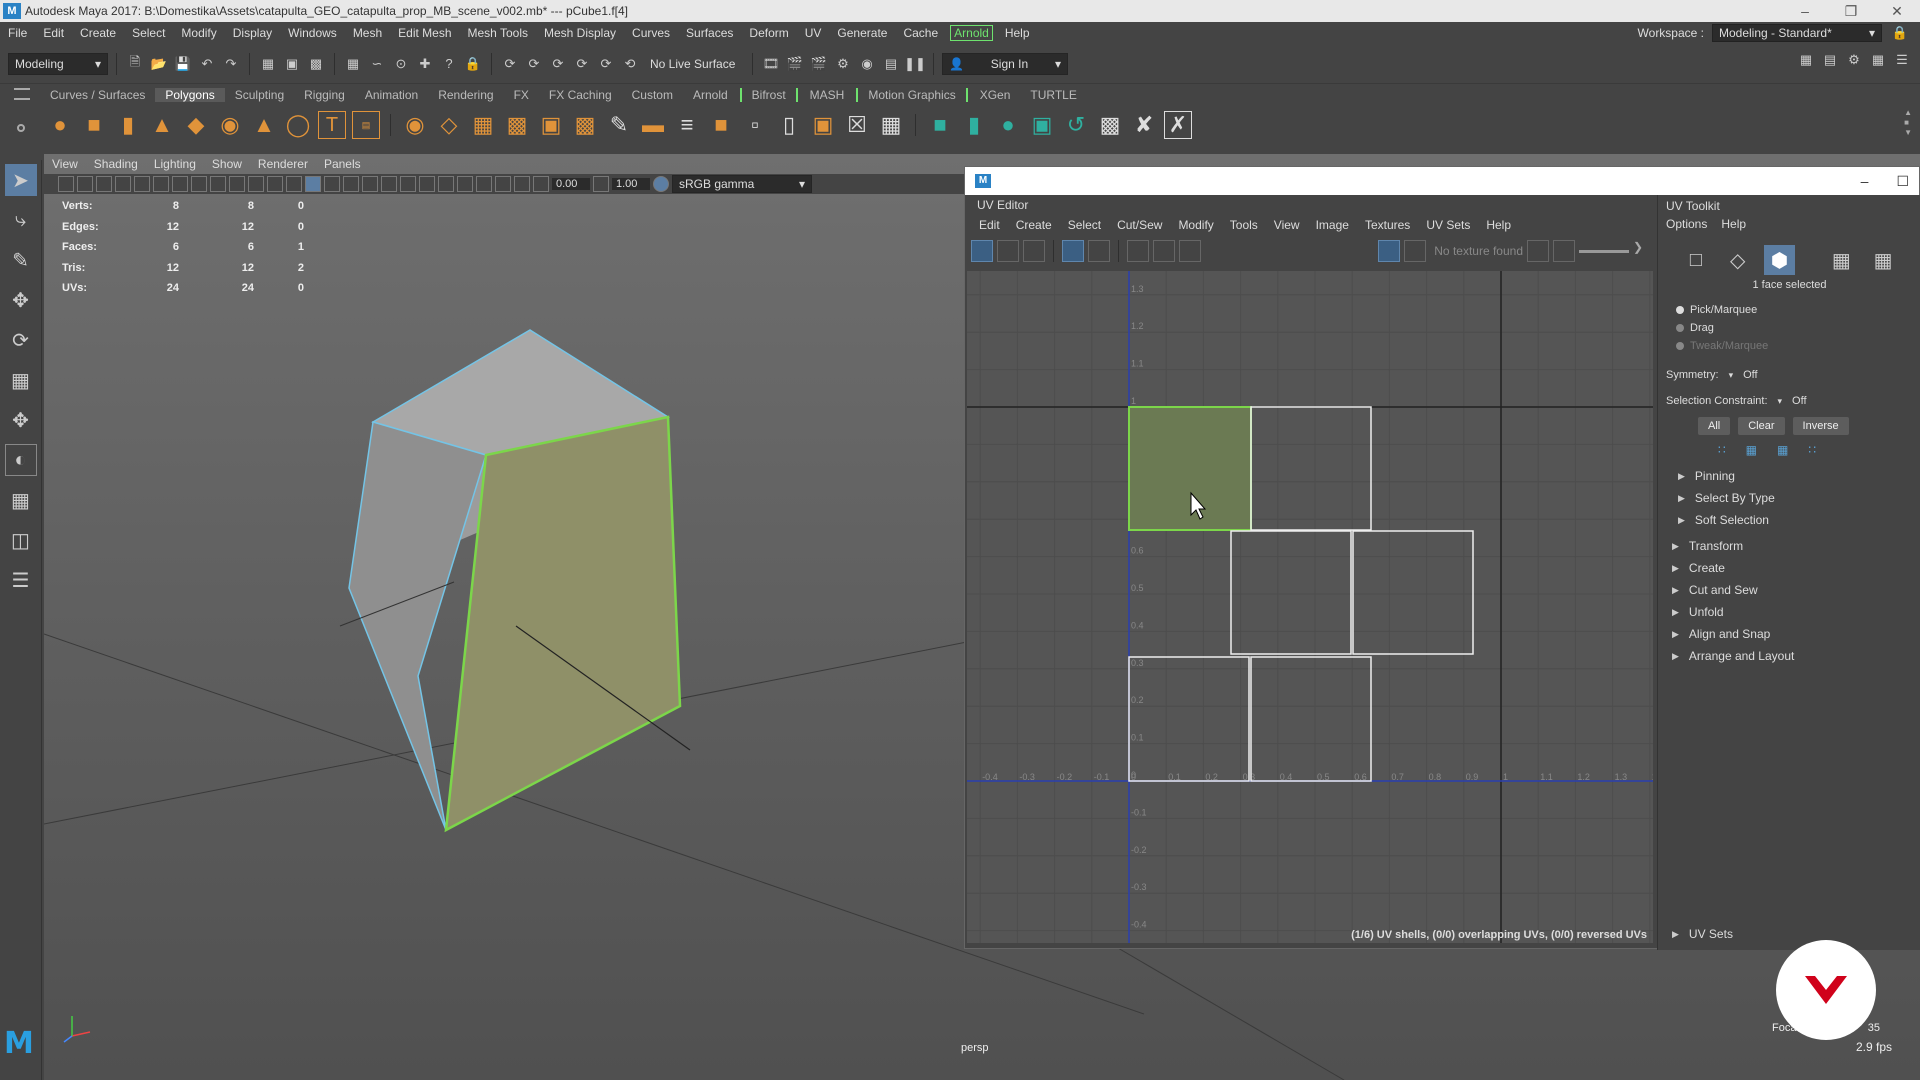  I want to click on undo-icon: ↶, so click(207, 64).